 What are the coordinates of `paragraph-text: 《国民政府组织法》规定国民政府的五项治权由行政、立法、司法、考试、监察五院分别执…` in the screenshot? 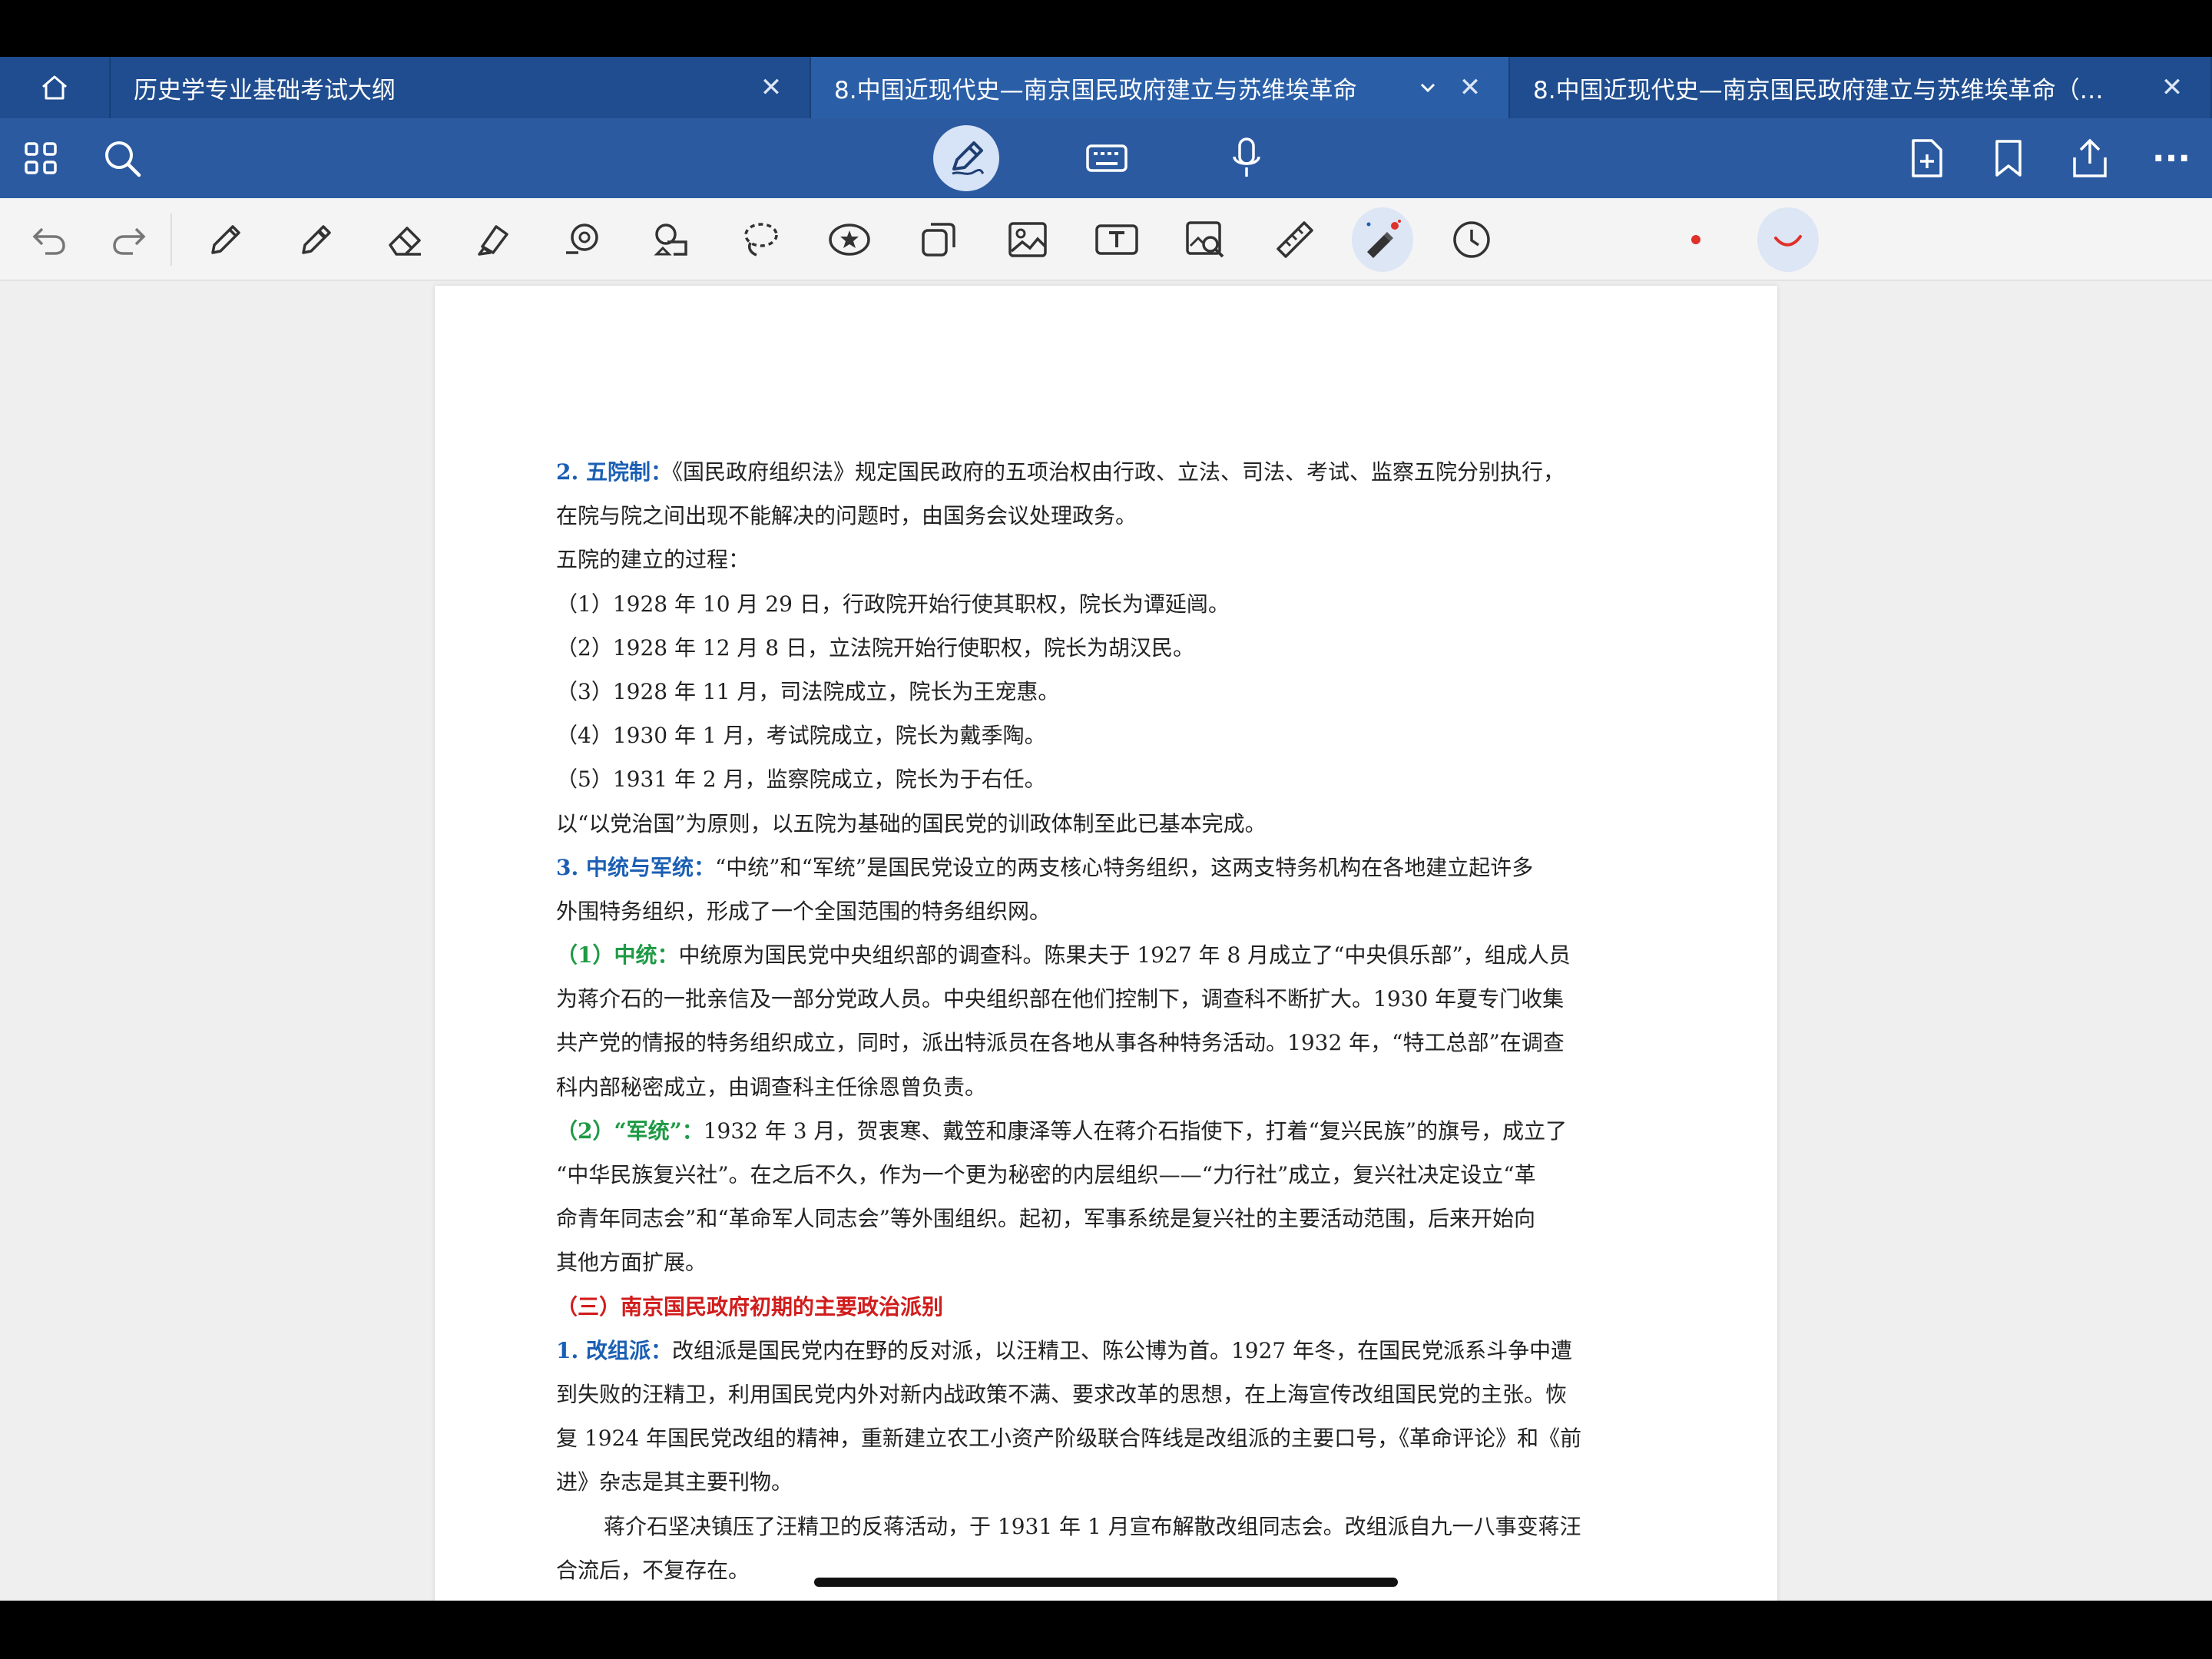 It's located at (1118, 472).